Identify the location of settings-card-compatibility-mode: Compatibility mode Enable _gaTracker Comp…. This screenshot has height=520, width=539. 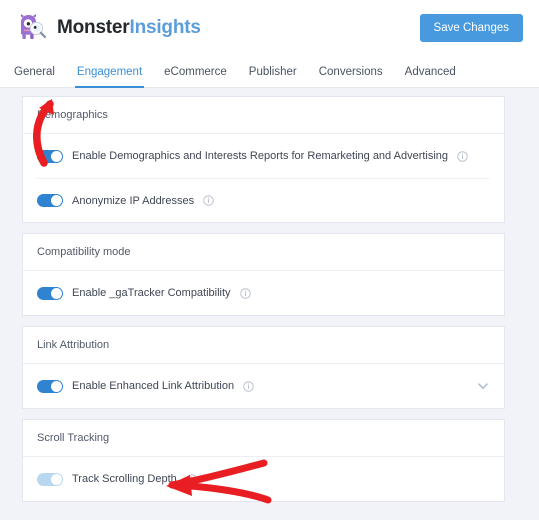
(263, 274).